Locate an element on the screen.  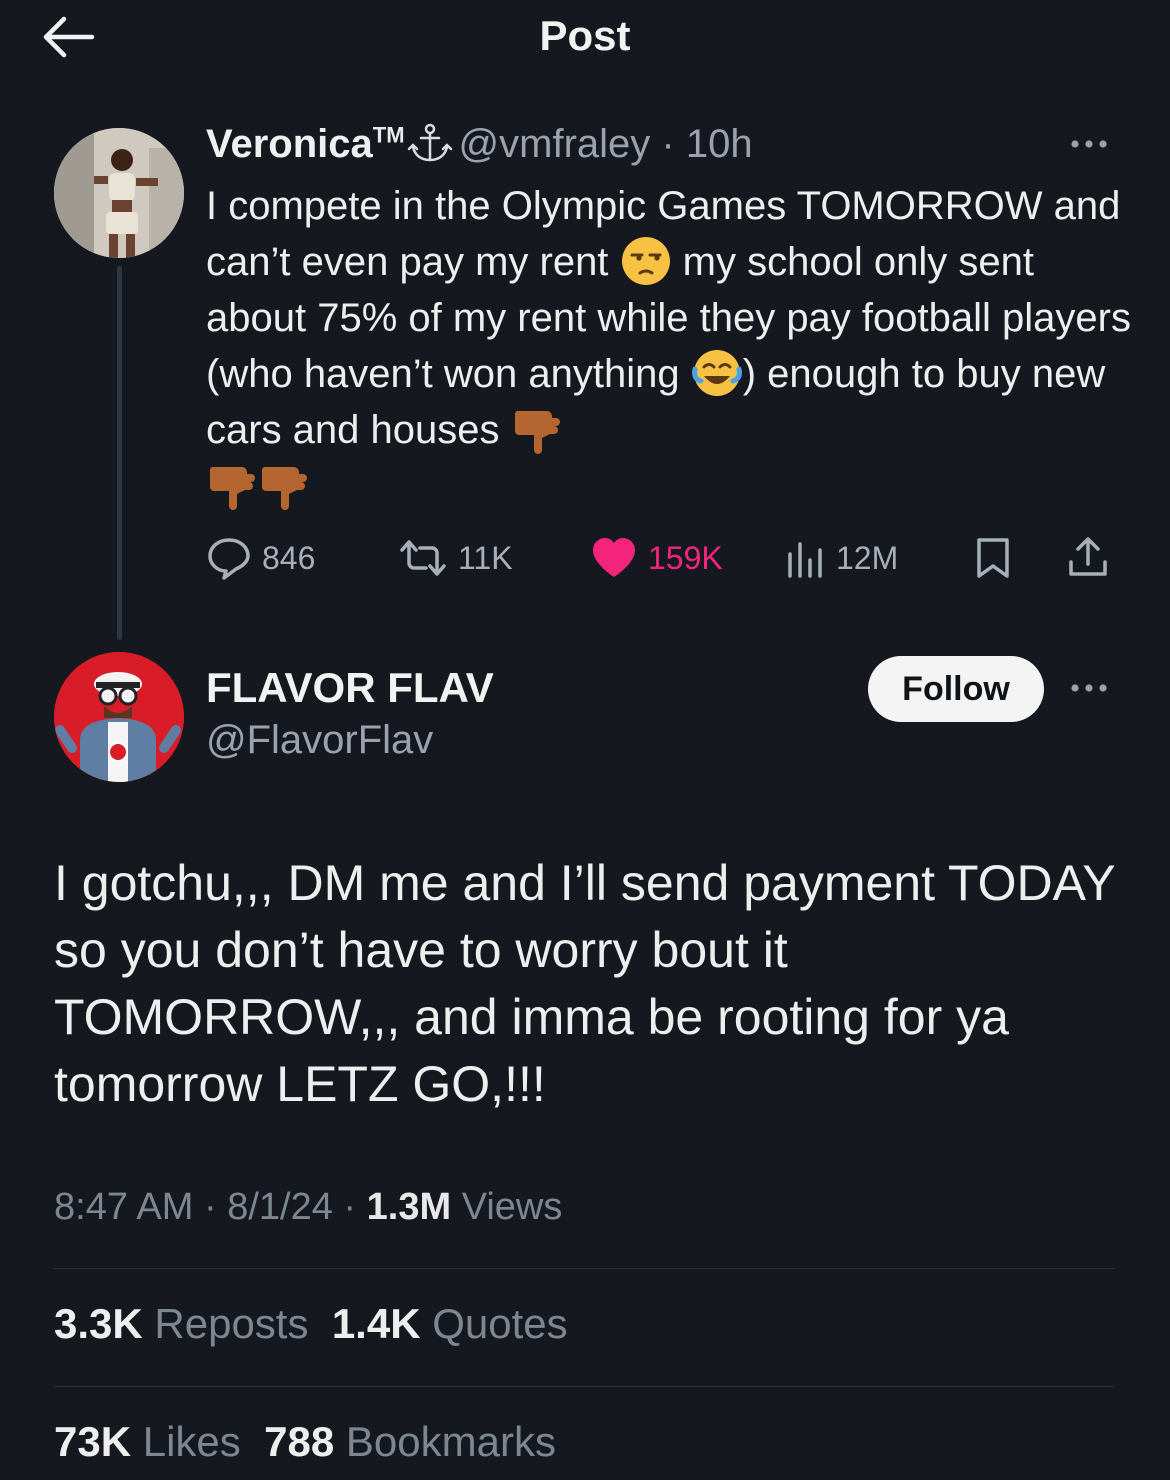
post-time: 8:47 AM is located at coordinates (124, 1207).